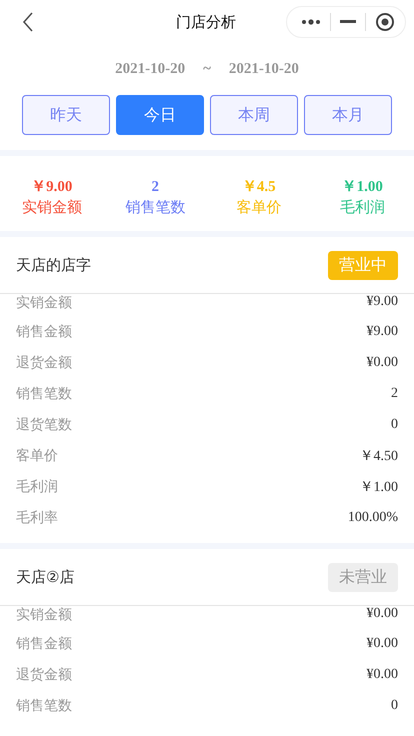  Describe the element at coordinates (37, 455) in the screenshot. I see `metric-label: 客单价` at that location.